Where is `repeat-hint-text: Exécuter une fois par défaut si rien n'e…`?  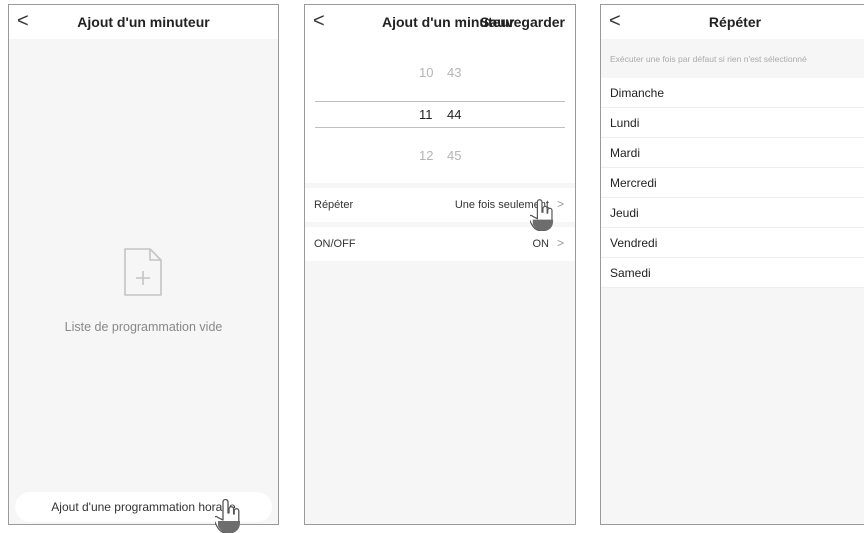
repeat-hint-text: Exécuter une fois par défaut si rien n'e… is located at coordinates (708, 59).